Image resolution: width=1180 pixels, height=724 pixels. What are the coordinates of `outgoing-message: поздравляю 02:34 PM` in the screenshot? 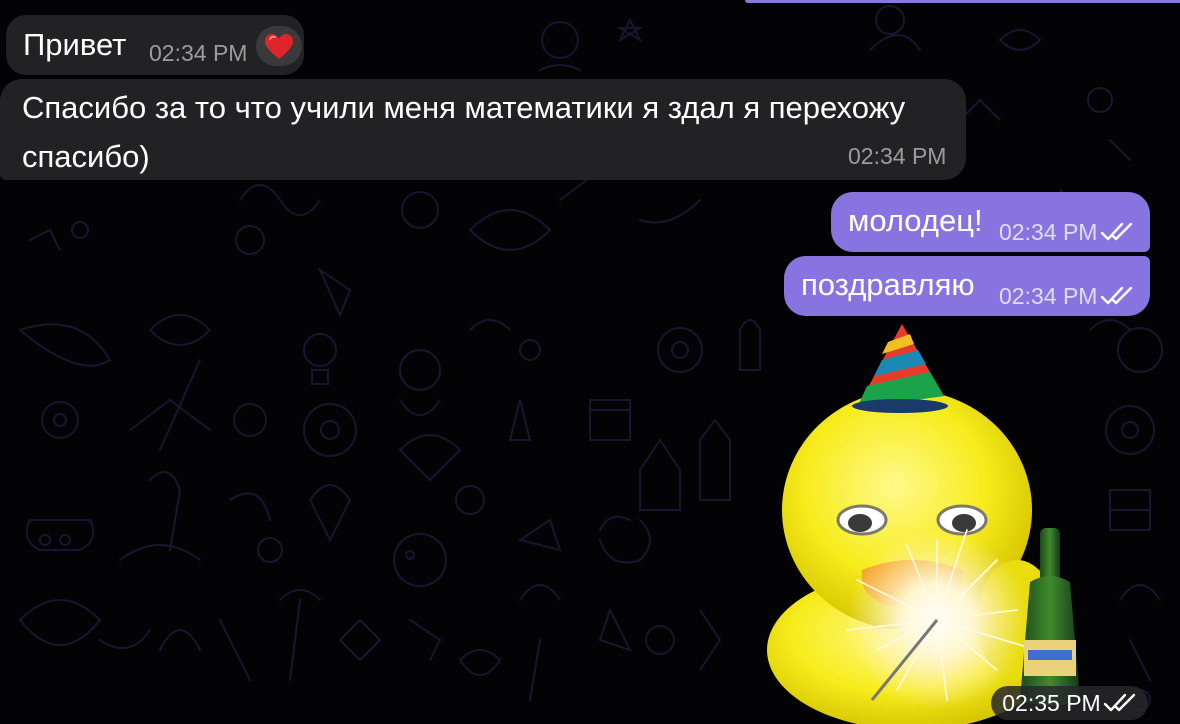 It's located at (967, 286).